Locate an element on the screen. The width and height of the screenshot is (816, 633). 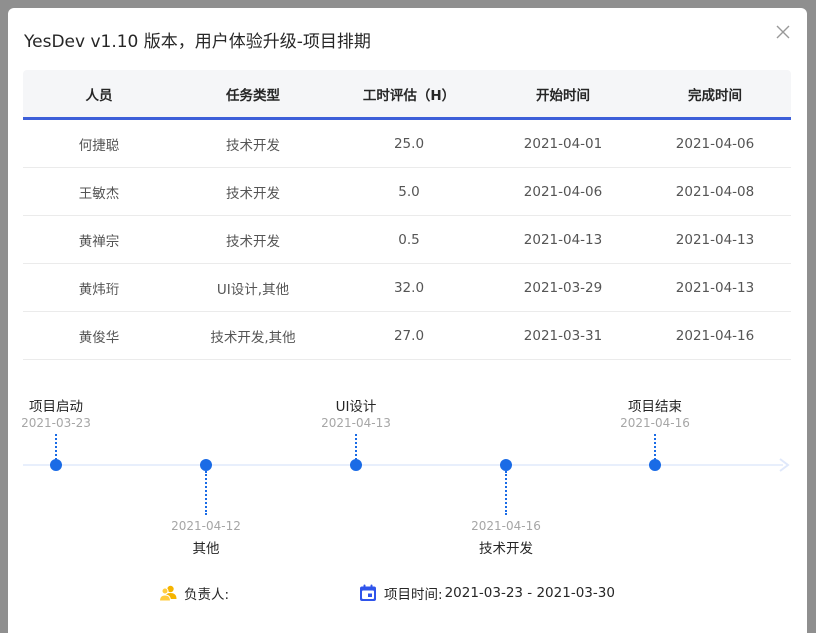
close-icon is located at coordinates (783, 32).